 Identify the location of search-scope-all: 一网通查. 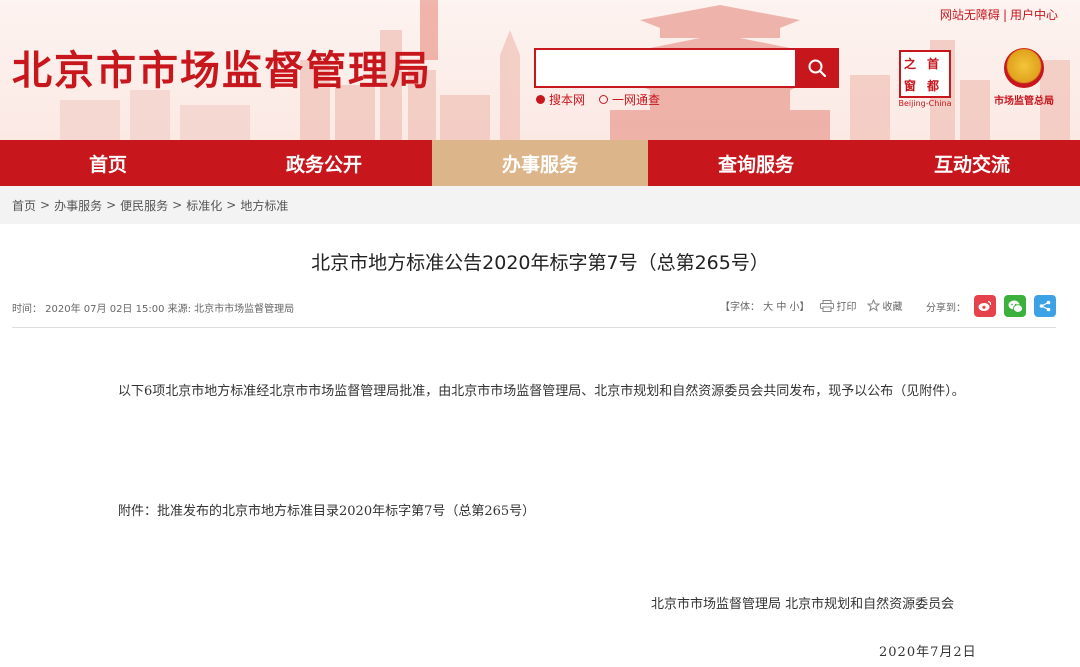
(629, 99).